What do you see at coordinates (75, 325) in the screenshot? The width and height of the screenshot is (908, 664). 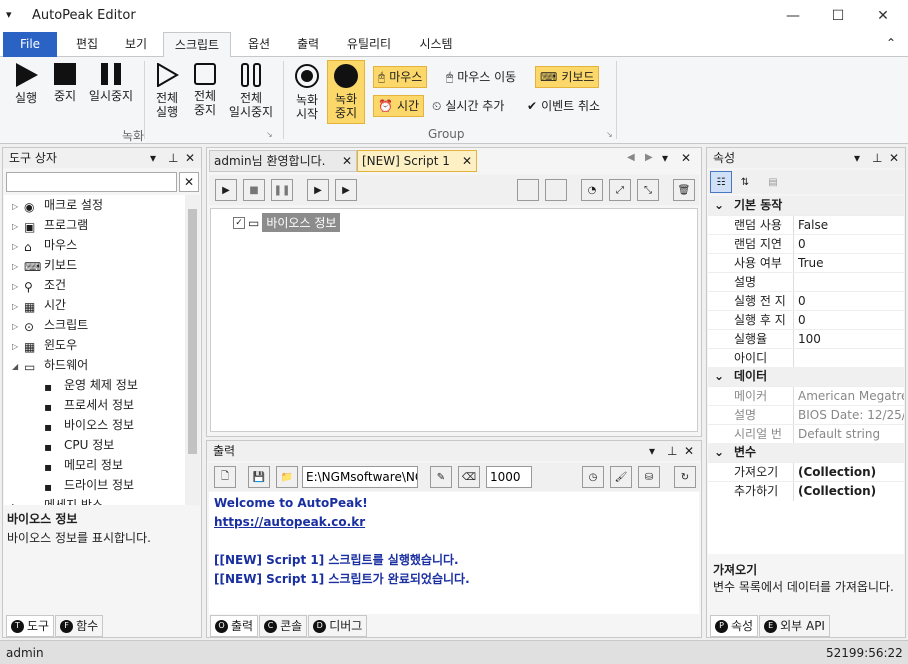 I see `toolbox-item: ▷ ⊙ 스크립트` at bounding box center [75, 325].